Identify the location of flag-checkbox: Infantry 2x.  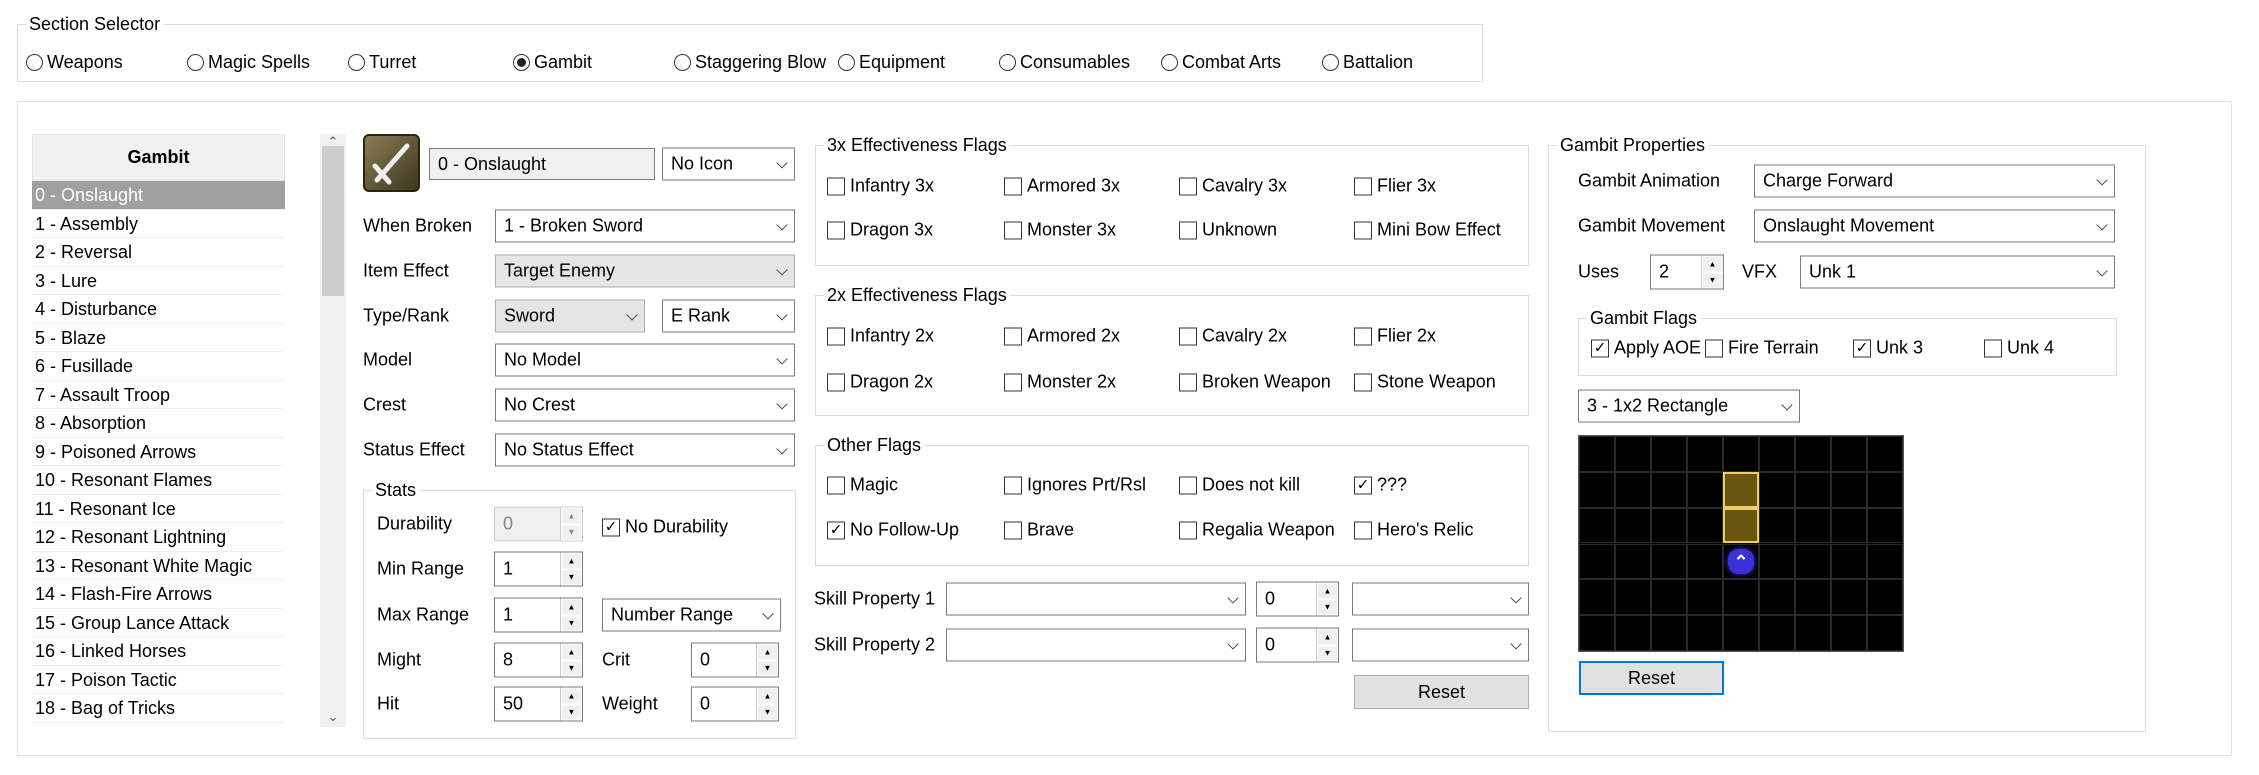
(880, 336).